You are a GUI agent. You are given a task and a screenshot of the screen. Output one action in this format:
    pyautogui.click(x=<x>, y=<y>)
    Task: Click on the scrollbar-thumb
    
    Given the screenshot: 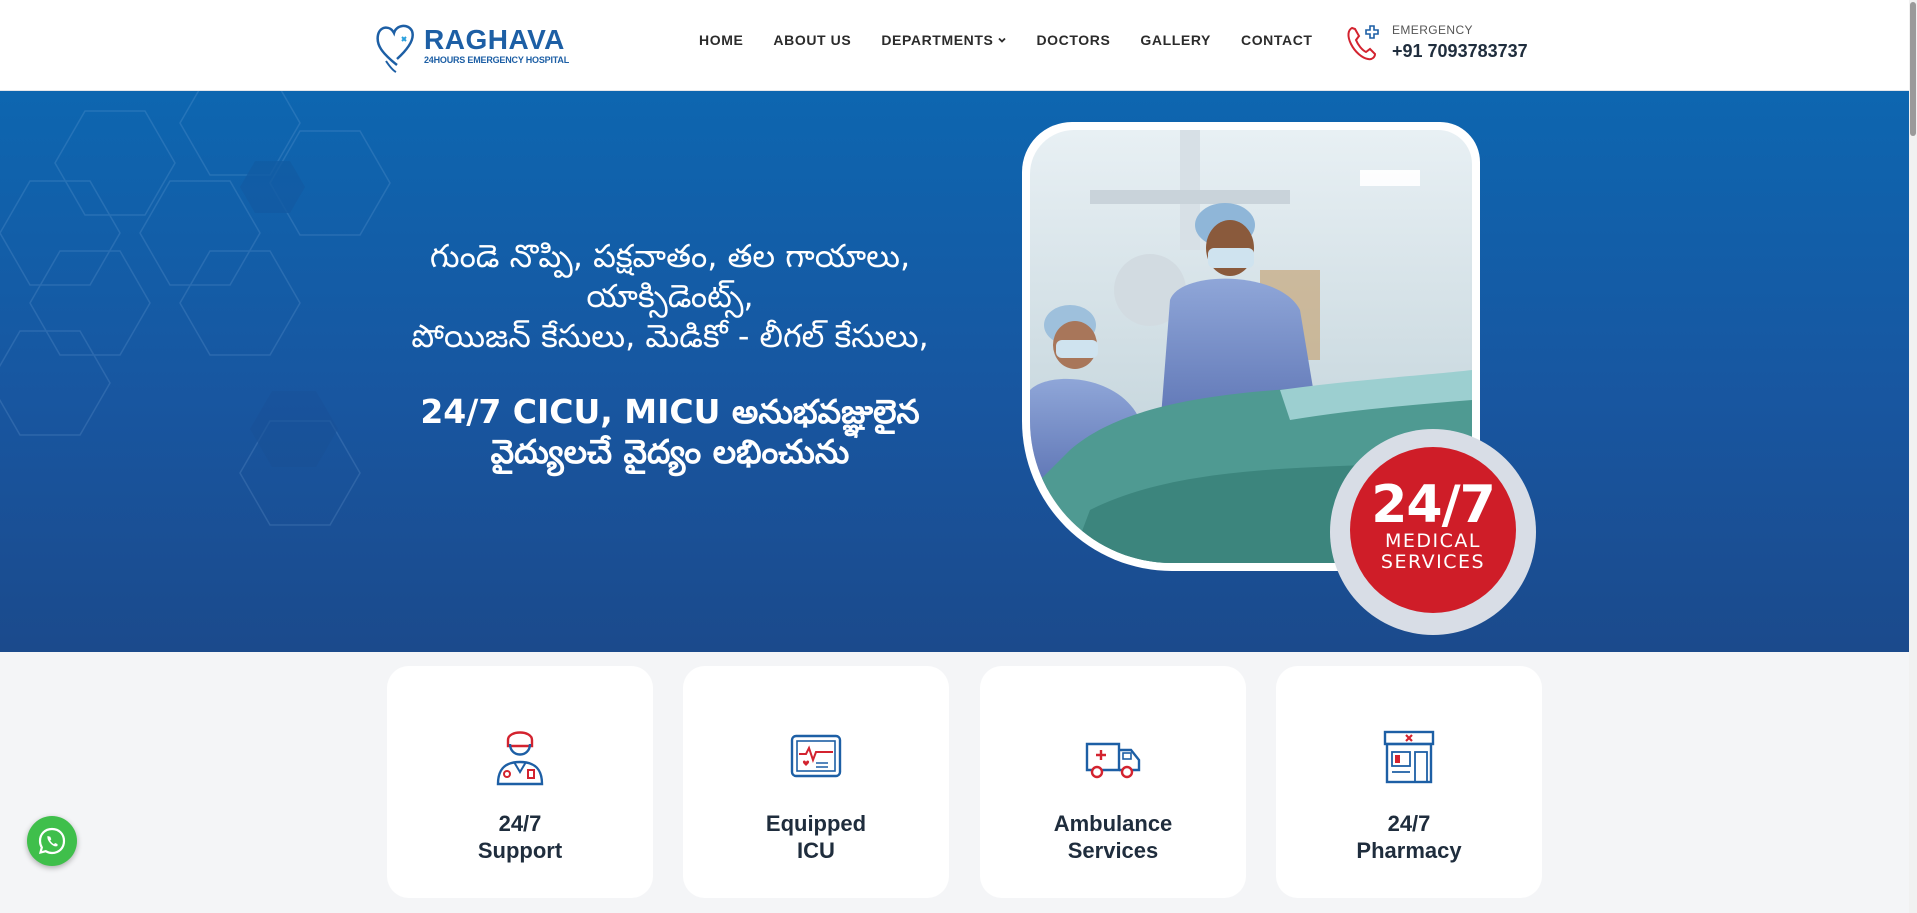 What is the action you would take?
    pyautogui.click(x=1913, y=69)
    